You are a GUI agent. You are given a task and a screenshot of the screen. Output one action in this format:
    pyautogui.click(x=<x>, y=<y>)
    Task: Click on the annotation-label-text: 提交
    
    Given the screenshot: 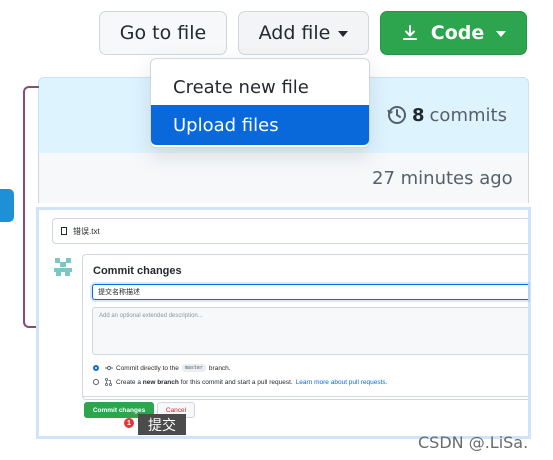 What is the action you would take?
    pyautogui.click(x=162, y=425)
    